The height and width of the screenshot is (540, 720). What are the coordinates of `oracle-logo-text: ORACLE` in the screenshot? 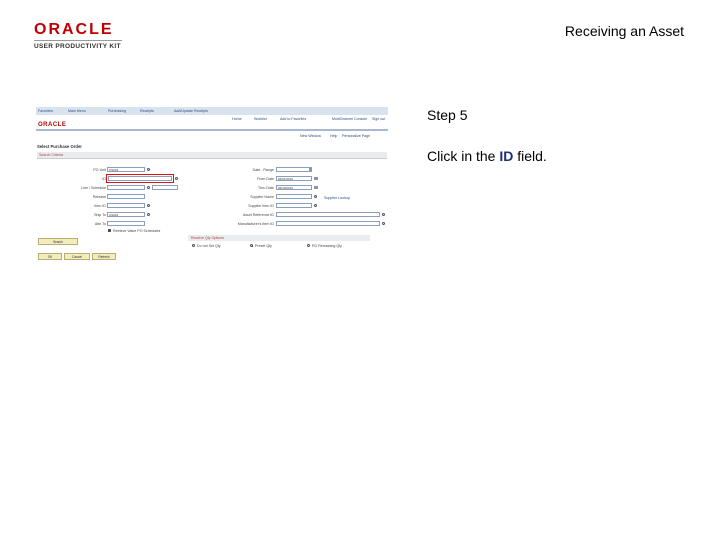 It's located at (74, 29).